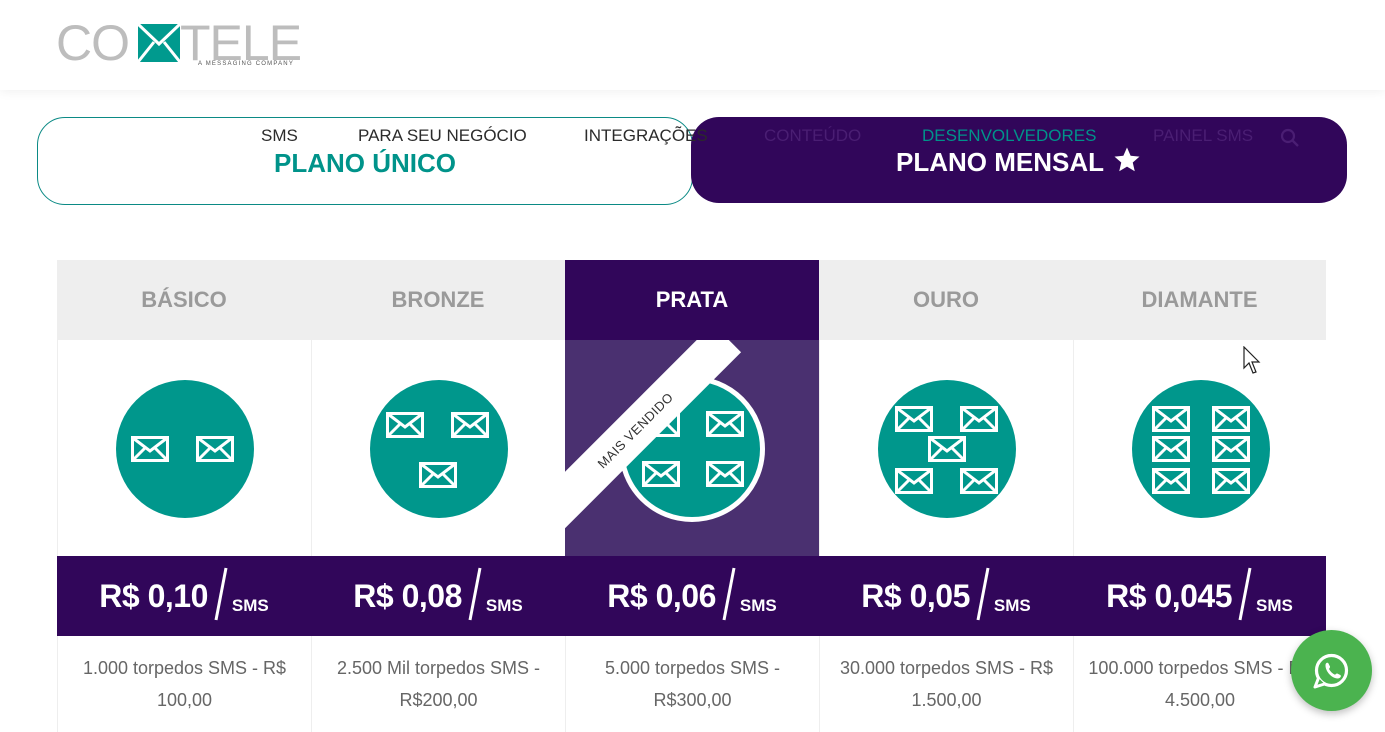 The width and height of the screenshot is (1385, 732). I want to click on site-header: CO TELE A MESSAGING COMPANY, so click(692, 45).